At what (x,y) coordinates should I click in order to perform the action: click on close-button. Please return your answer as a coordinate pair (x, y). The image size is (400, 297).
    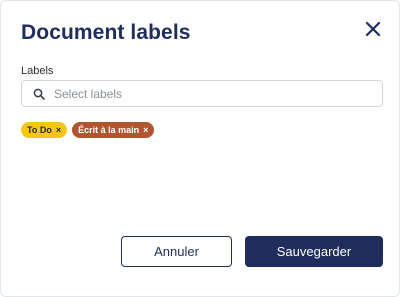
    Looking at the image, I should click on (373, 29).